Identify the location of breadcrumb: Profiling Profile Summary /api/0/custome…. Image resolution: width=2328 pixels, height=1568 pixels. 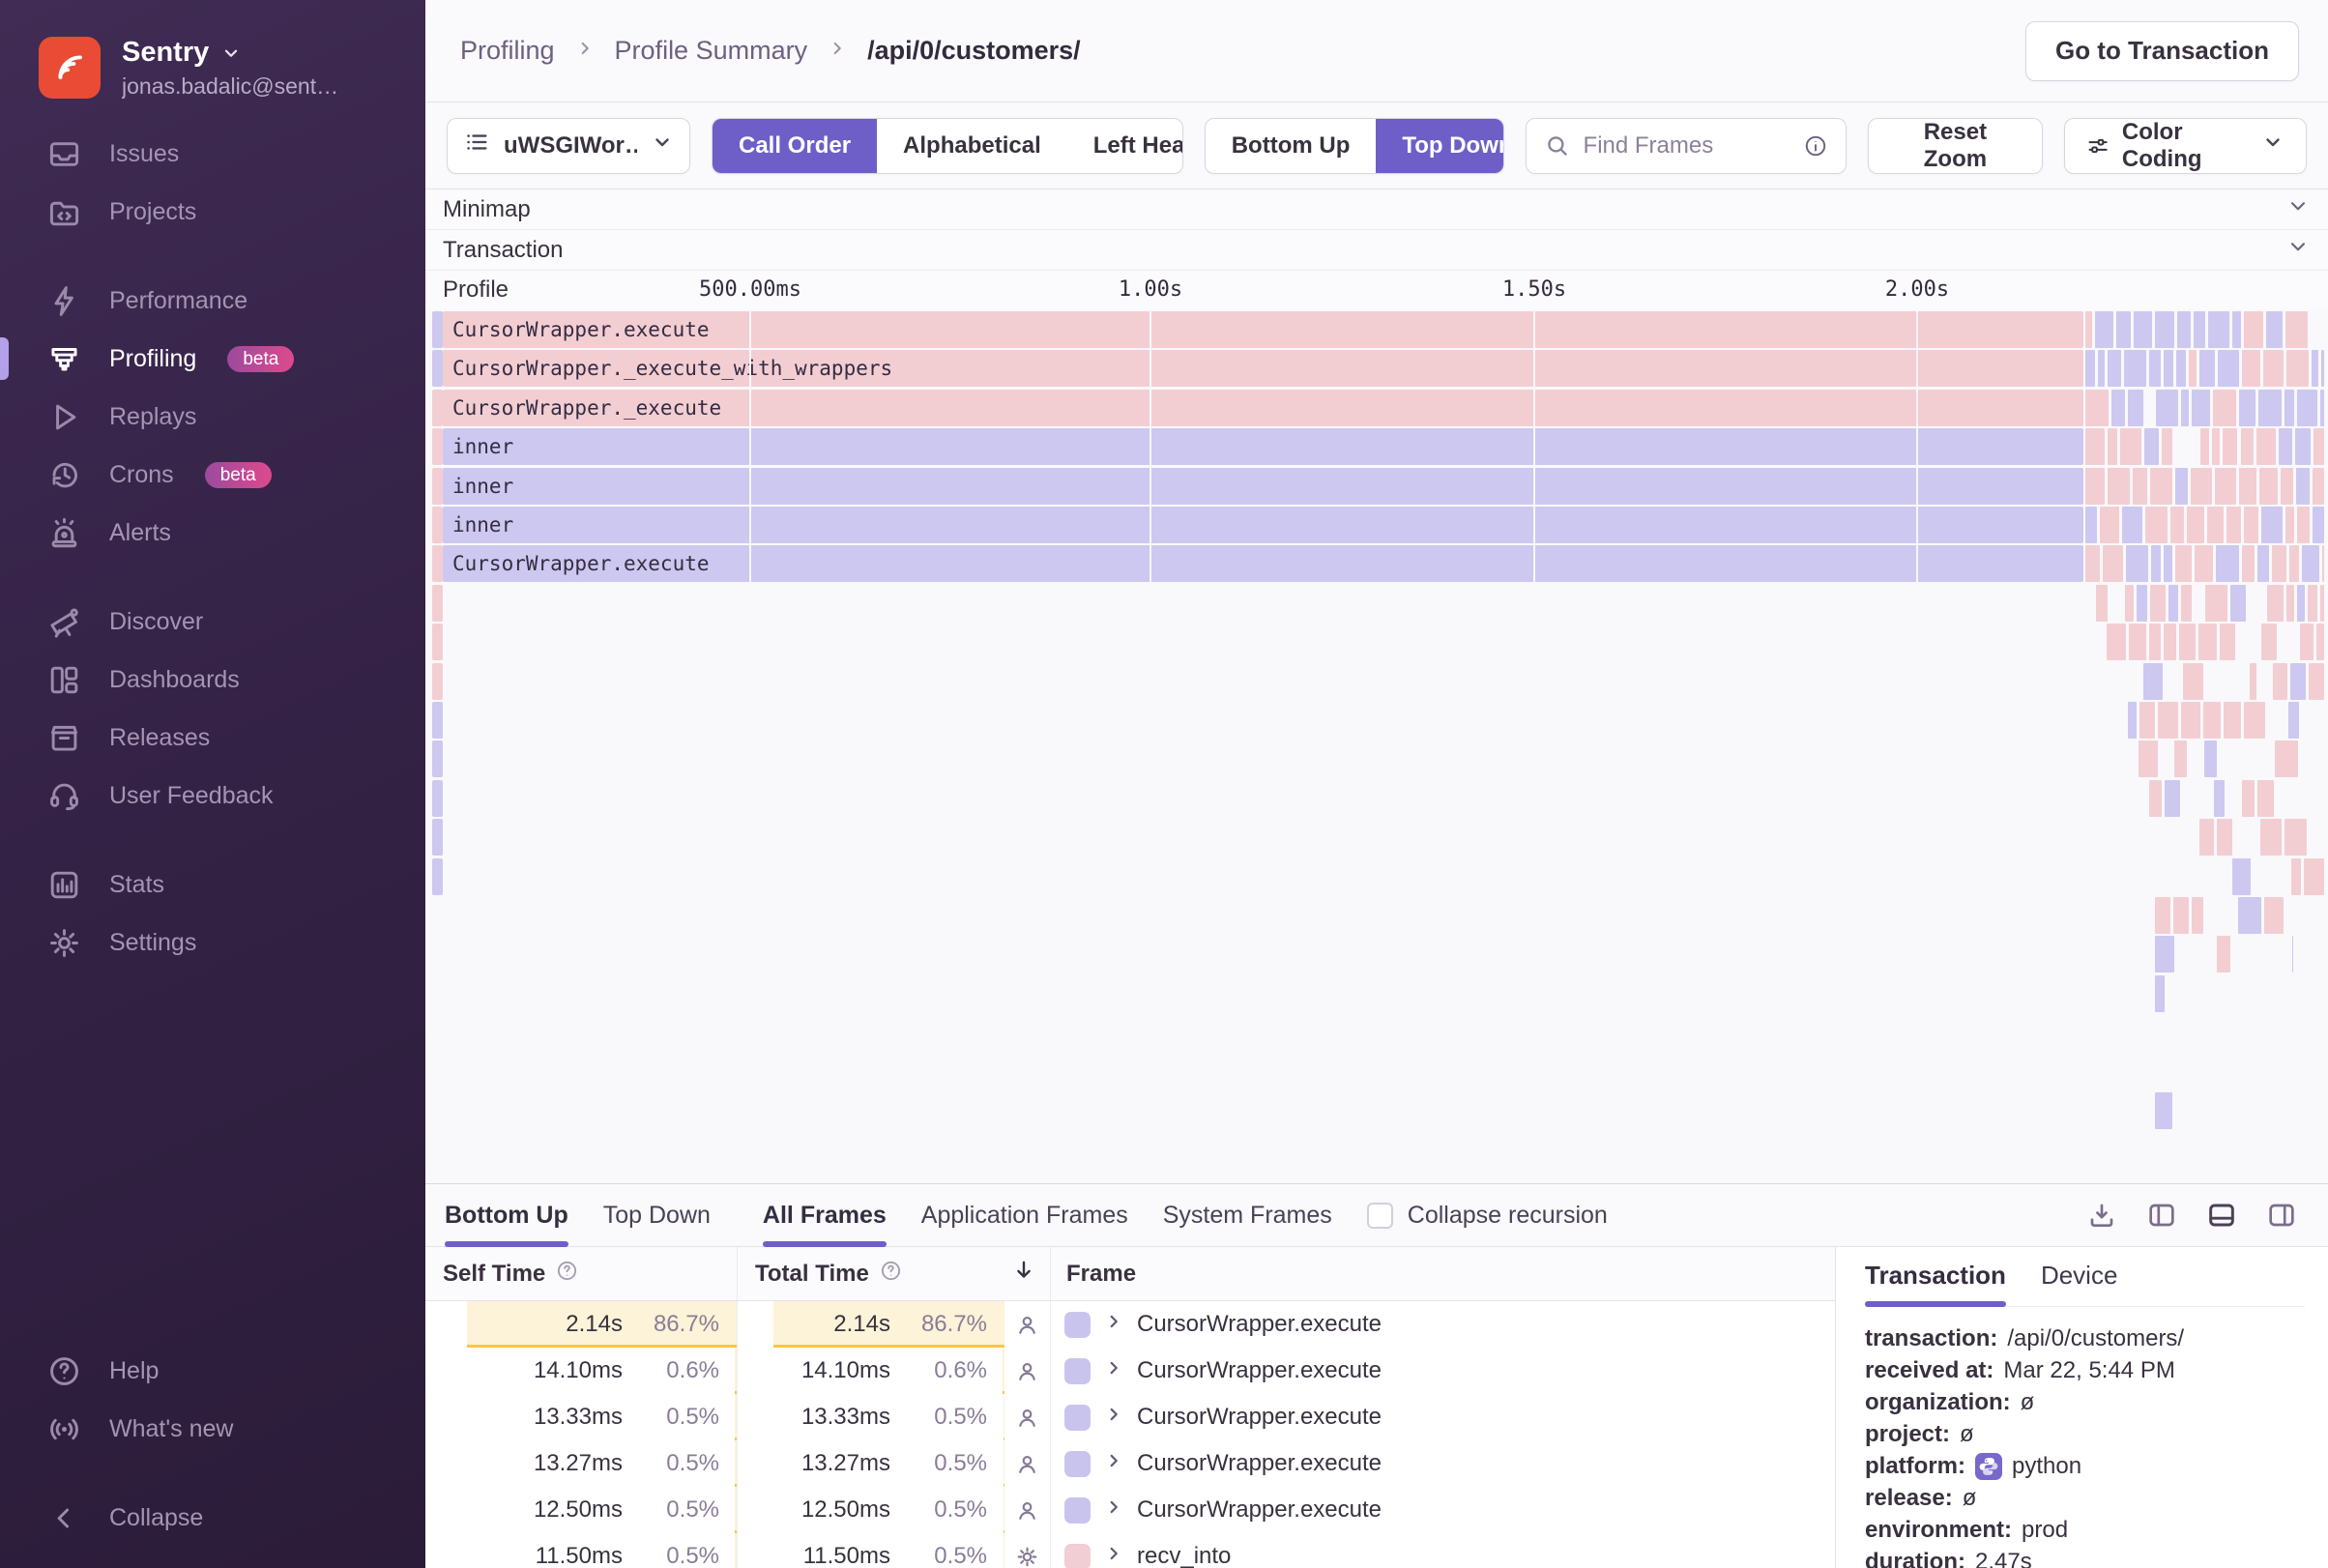
(771, 51).